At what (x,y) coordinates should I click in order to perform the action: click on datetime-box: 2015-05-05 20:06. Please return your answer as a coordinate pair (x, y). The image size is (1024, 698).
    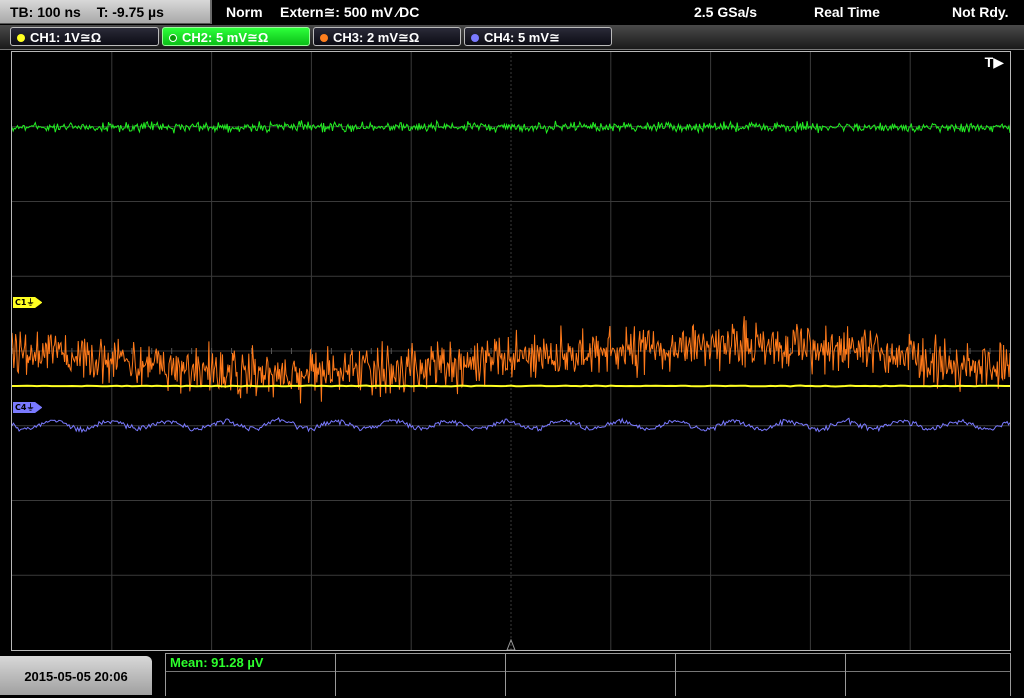
    Looking at the image, I should click on (76, 675).